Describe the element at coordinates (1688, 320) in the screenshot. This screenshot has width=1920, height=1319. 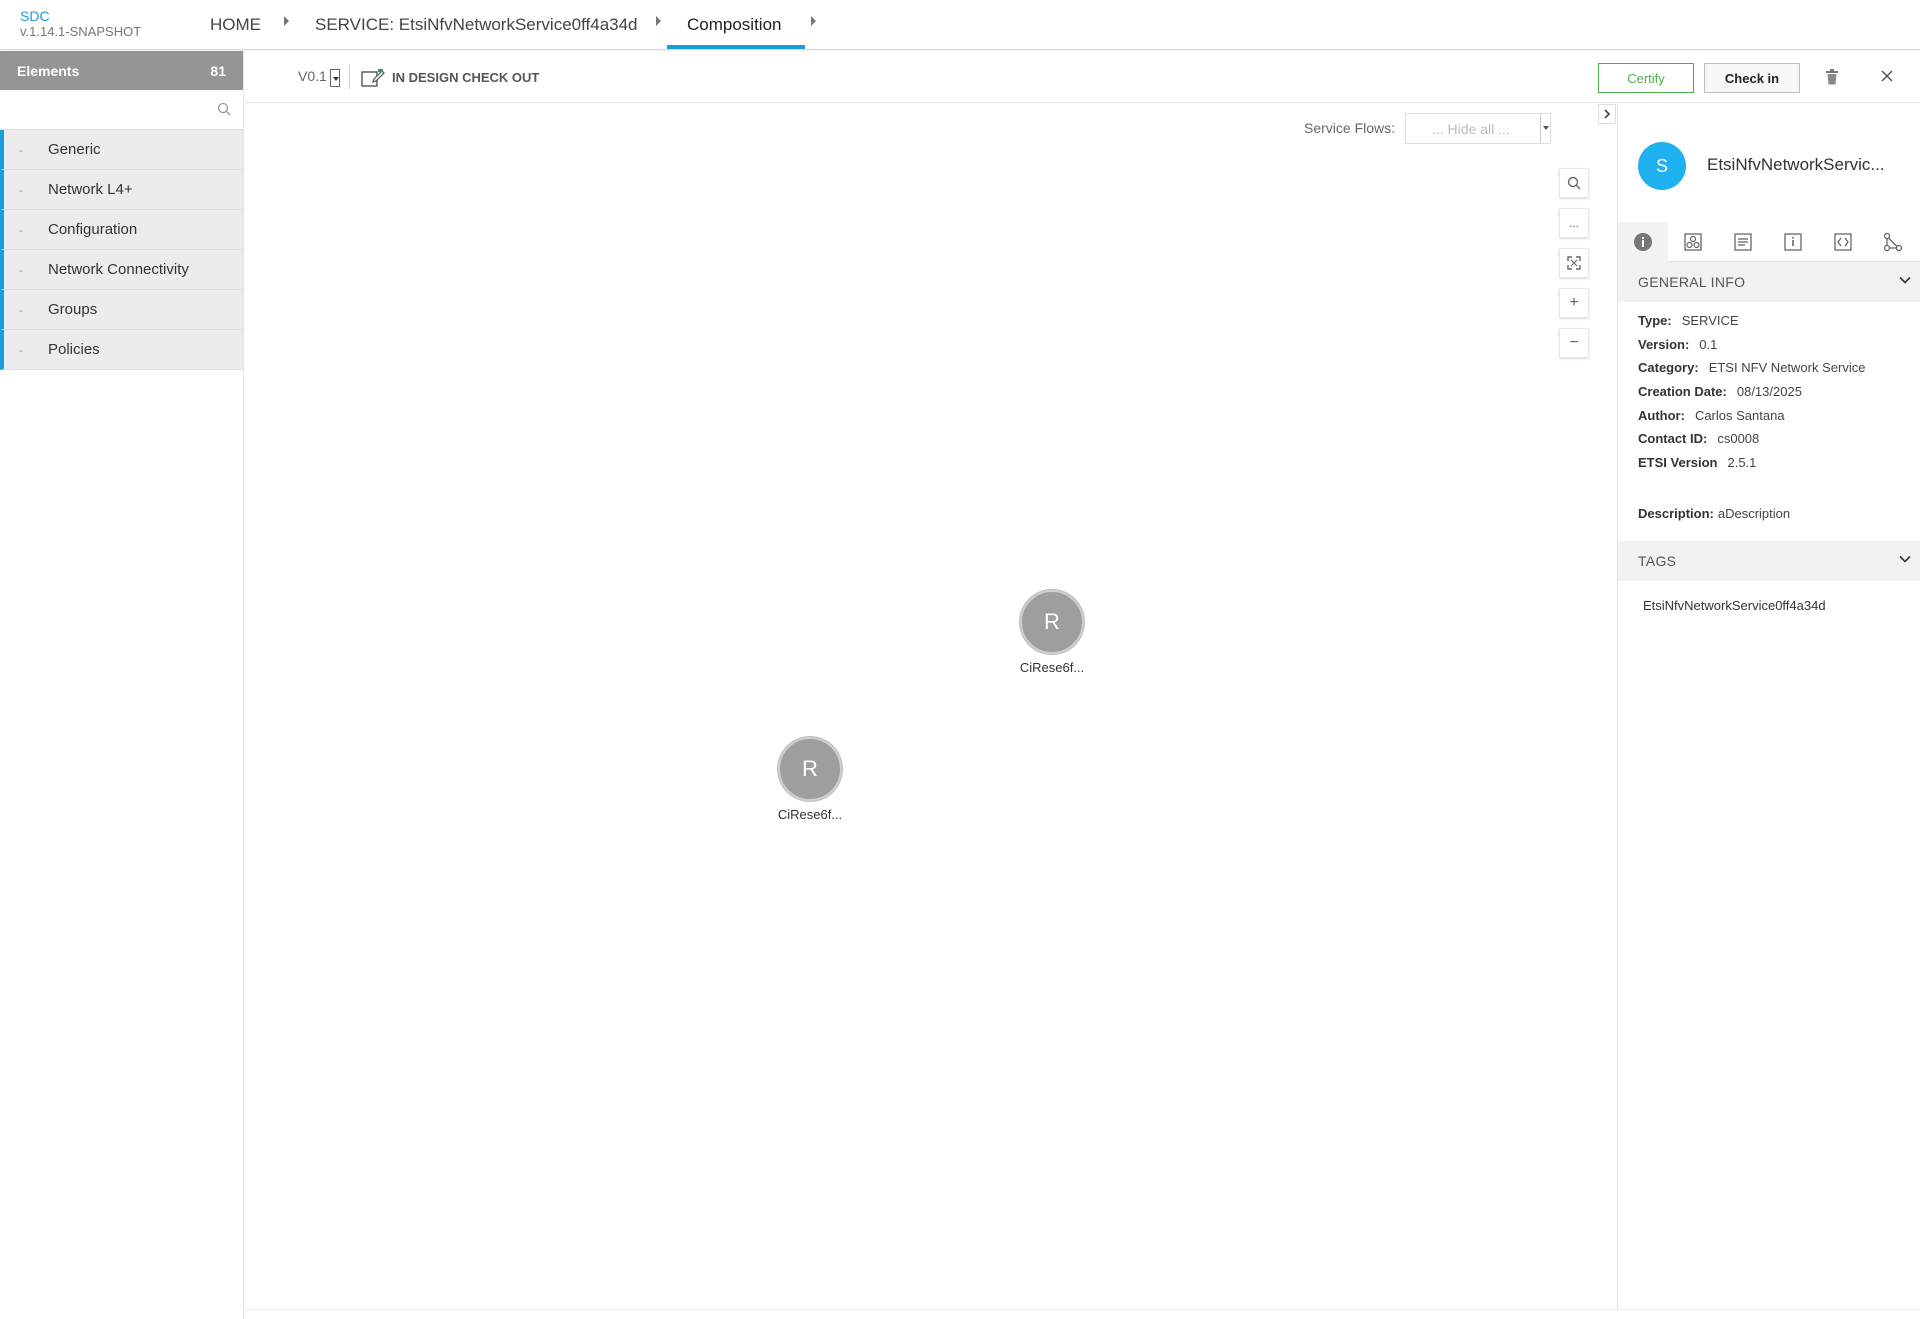
I see `info-type: Type: SERVICE` at that location.